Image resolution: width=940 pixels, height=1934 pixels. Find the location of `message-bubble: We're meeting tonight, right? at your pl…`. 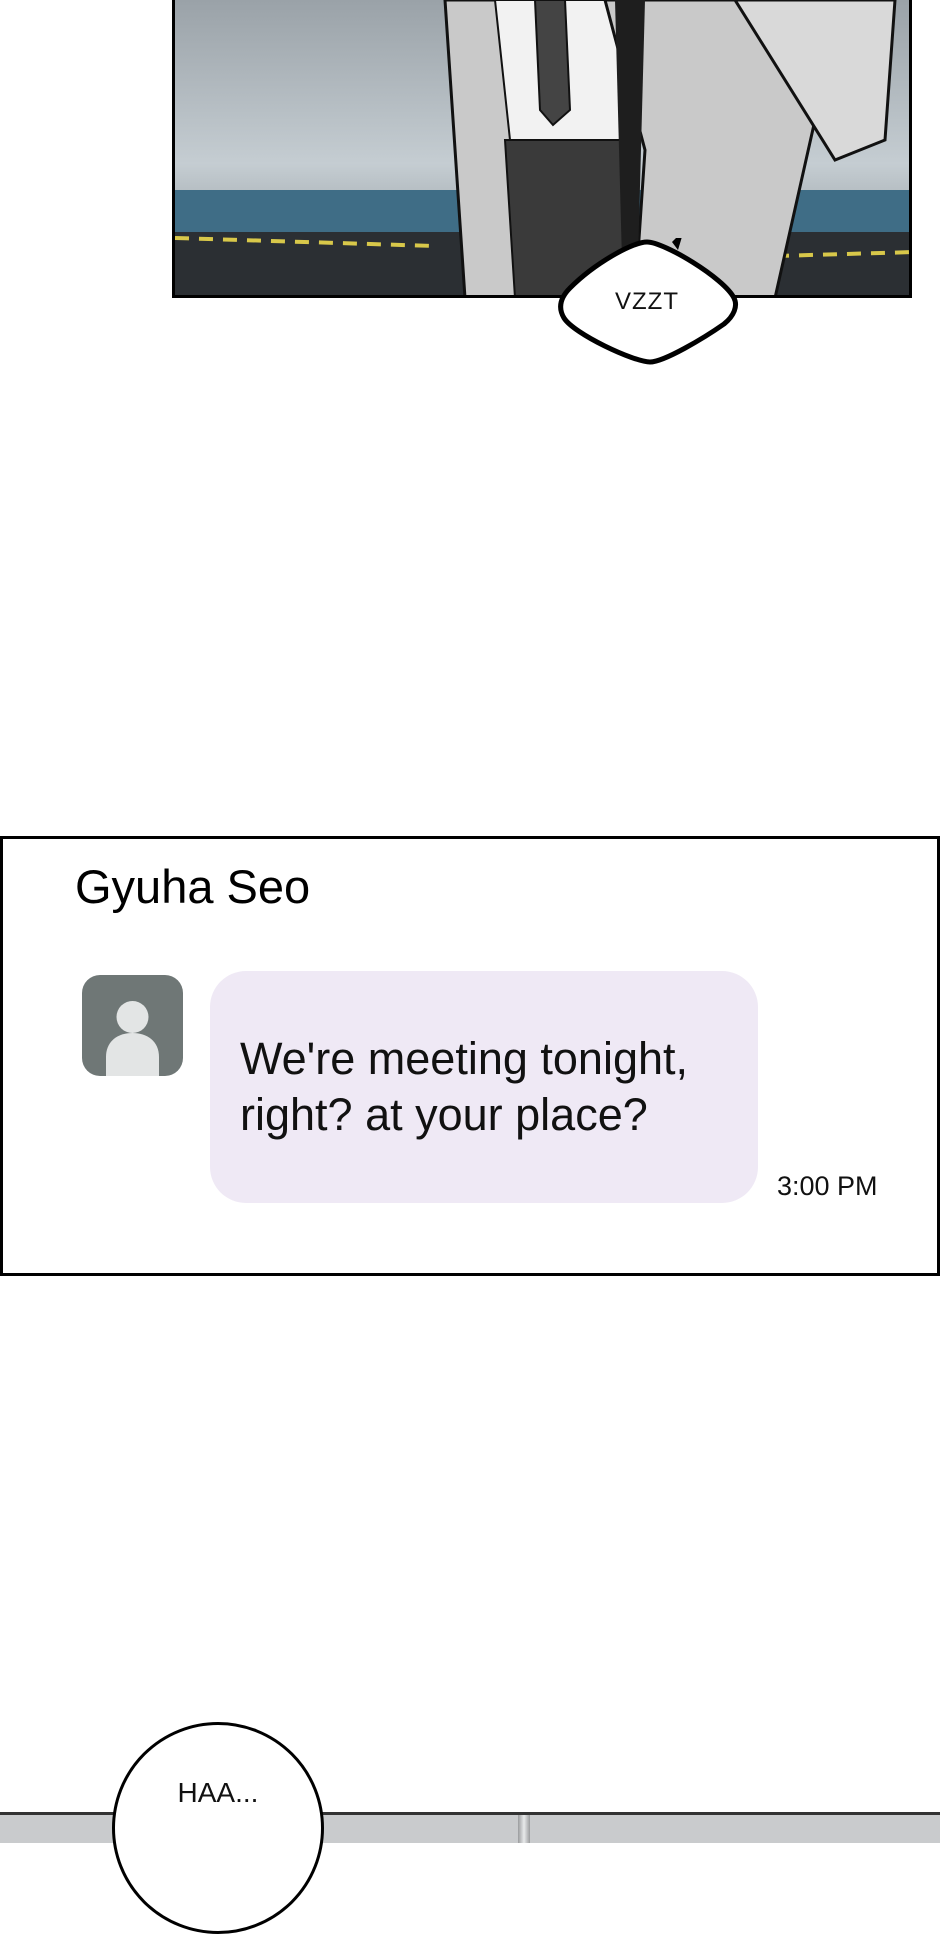

message-bubble: We're meeting tonight, right? at your pl… is located at coordinates (484, 1087).